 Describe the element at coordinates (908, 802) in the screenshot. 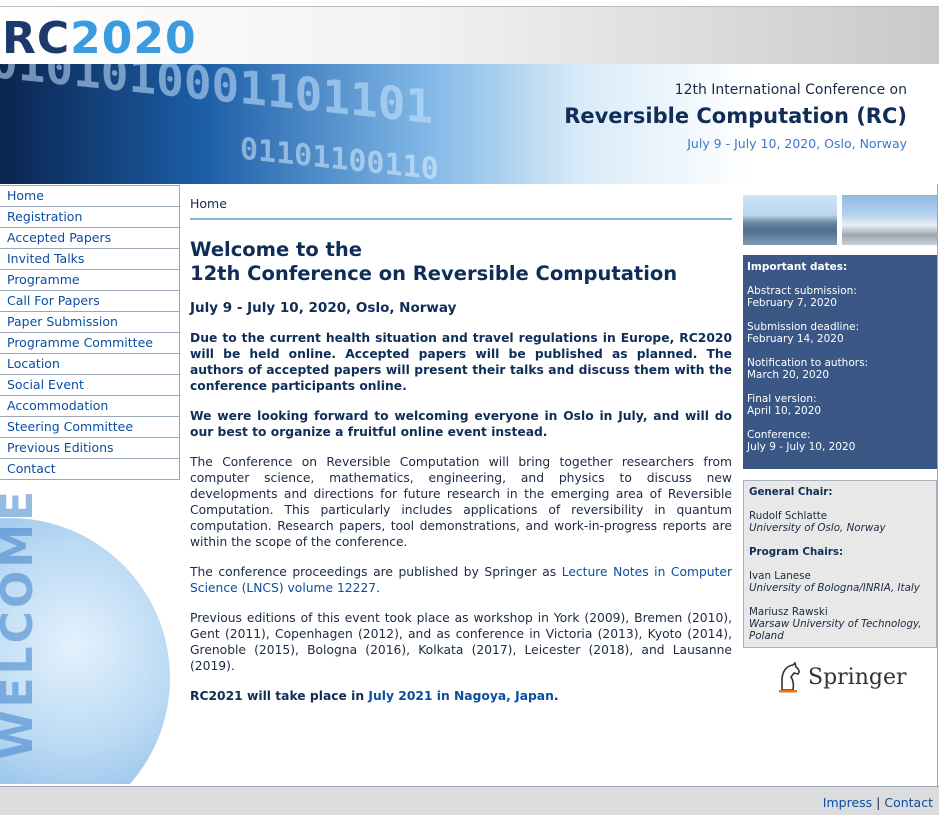

I see `footer-contact-link: Contact` at that location.